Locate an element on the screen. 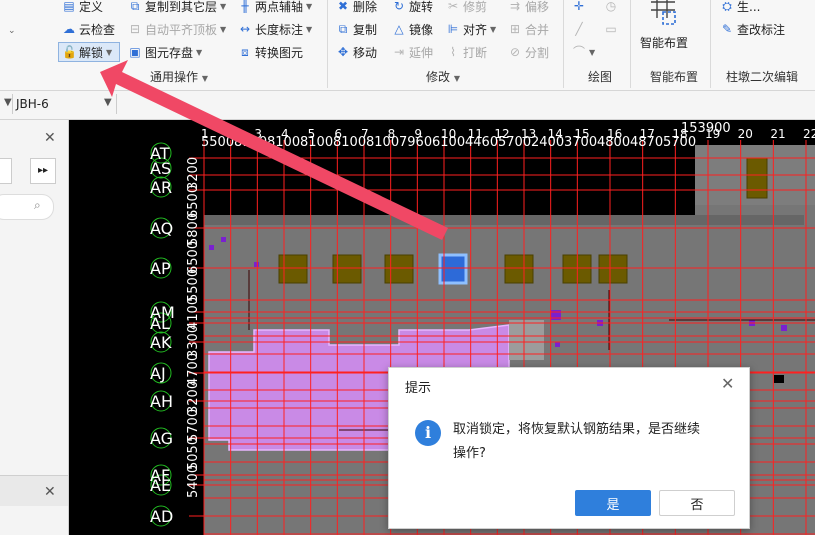 This screenshot has width=815, height=535. flat-top-icon: ⊟ is located at coordinates (135, 29).